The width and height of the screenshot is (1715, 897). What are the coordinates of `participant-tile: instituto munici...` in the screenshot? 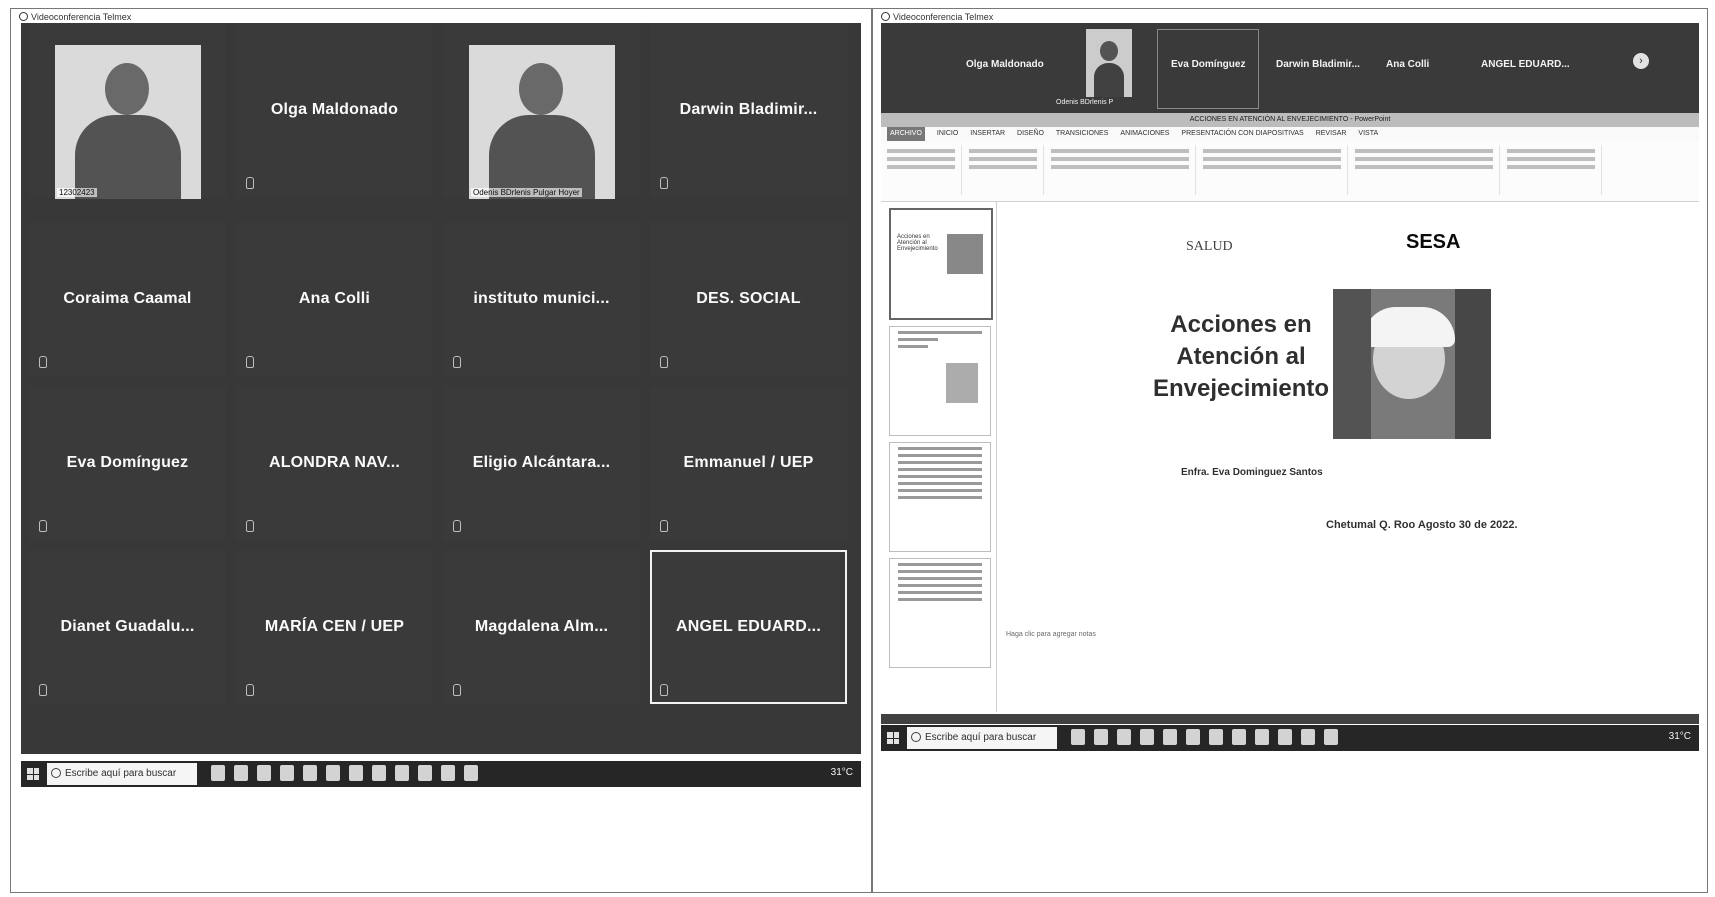 It's located at (541, 299).